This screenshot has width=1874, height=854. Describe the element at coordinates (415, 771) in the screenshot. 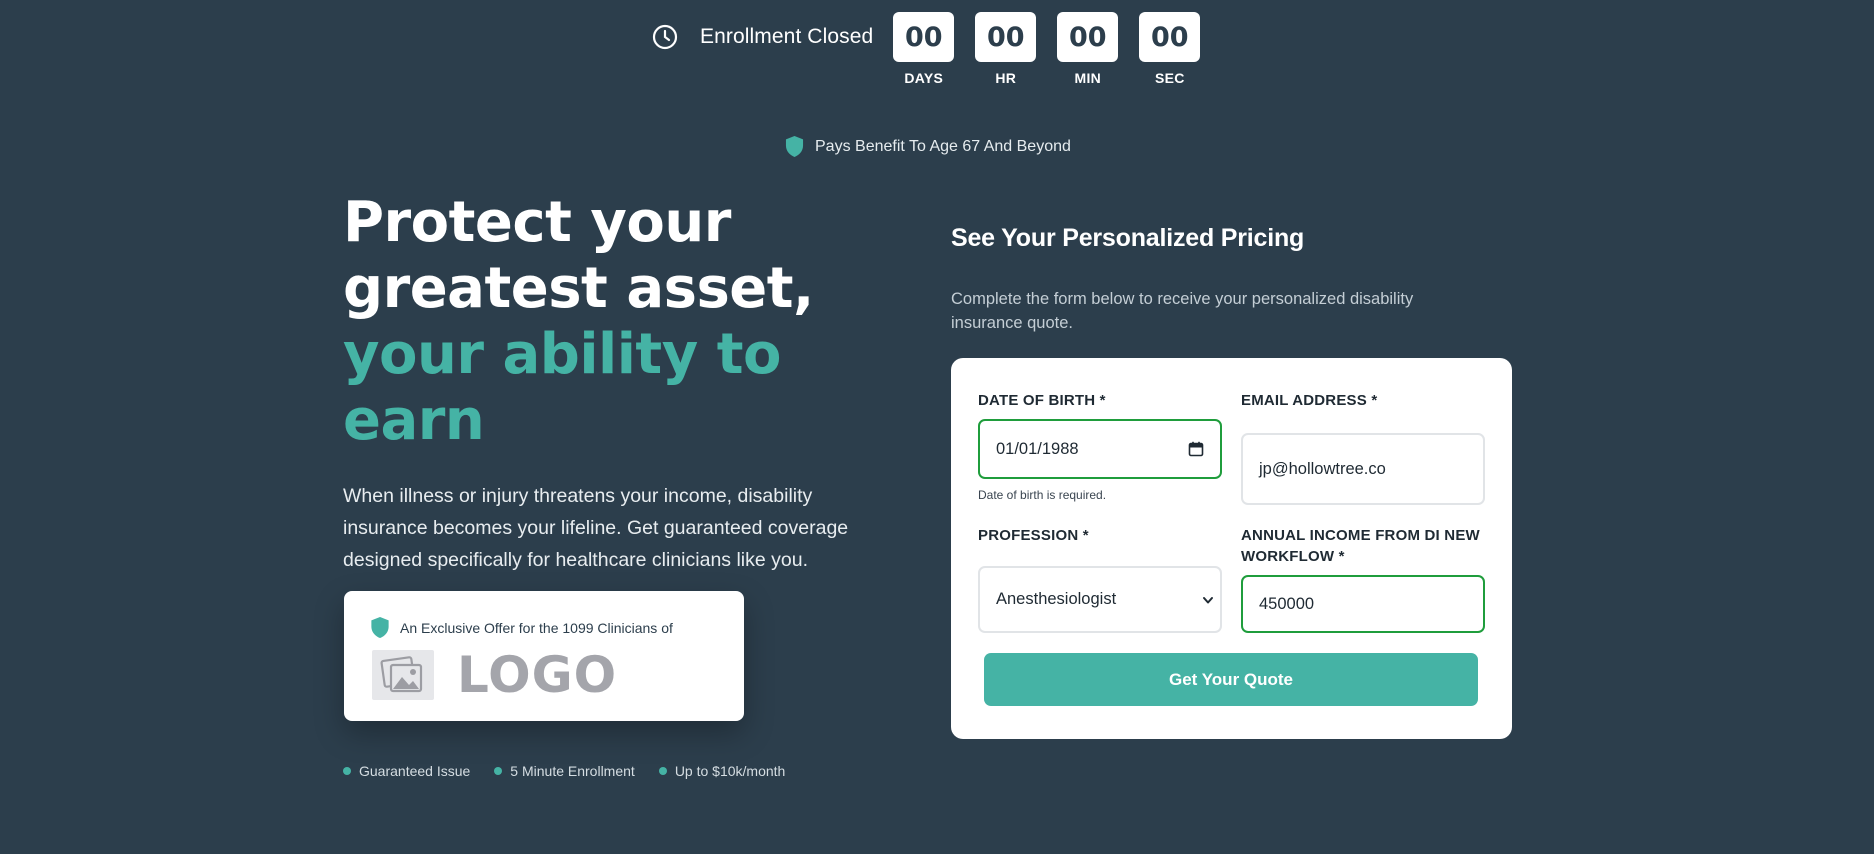

I see `feature-text: Guaranteed Issue` at that location.